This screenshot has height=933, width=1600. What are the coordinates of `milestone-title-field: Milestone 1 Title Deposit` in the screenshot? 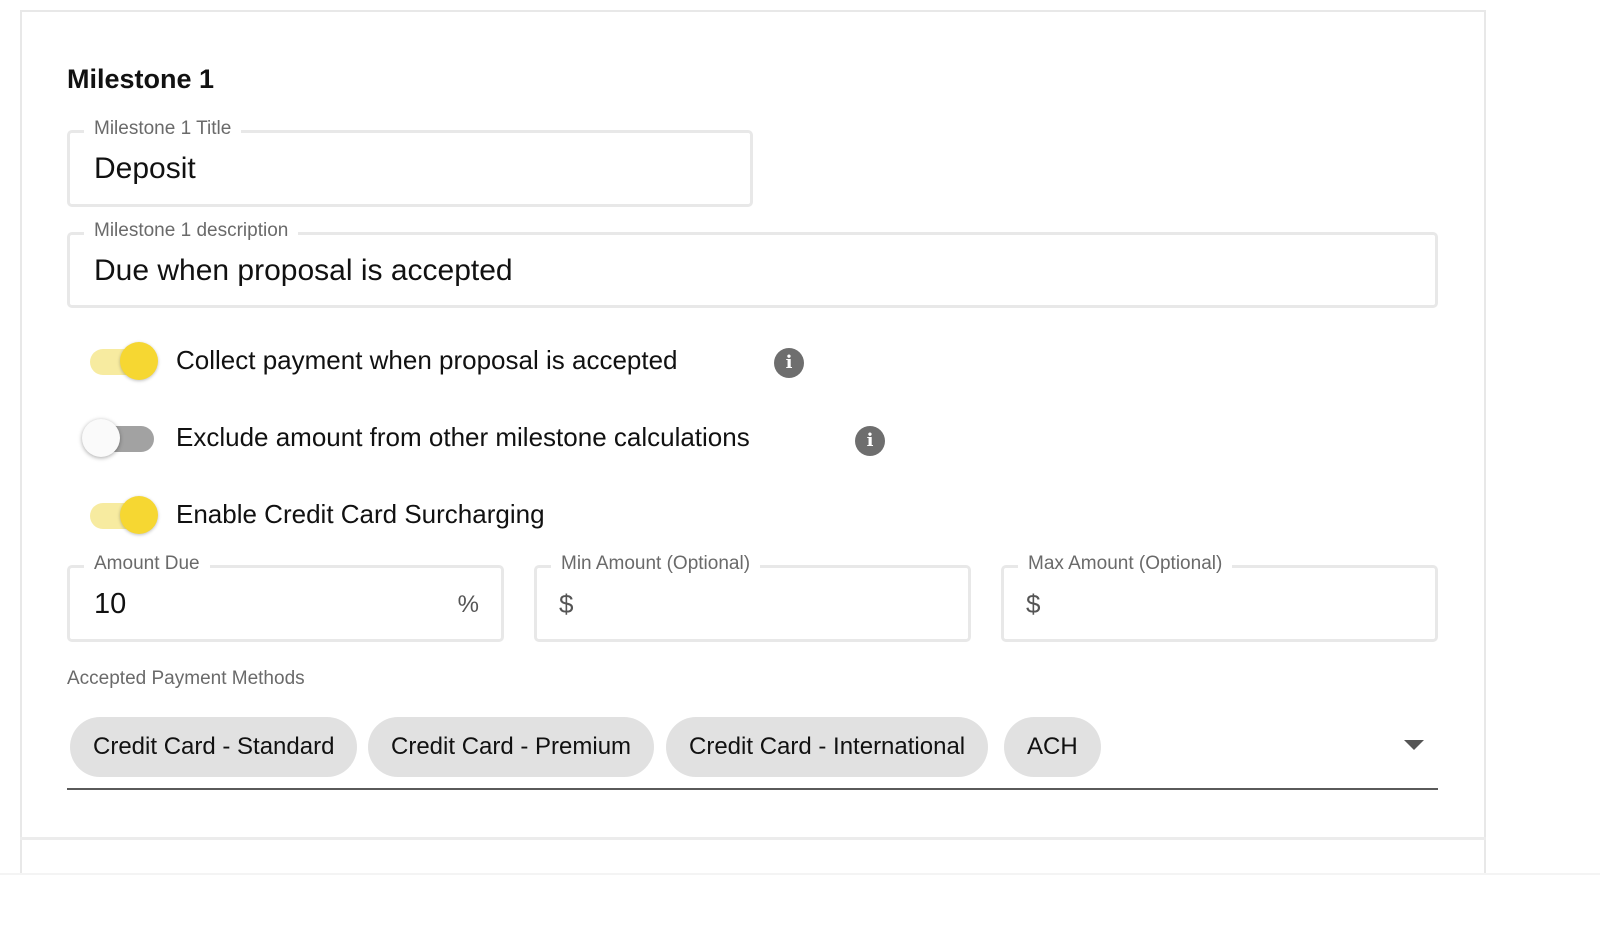 It's located at (410, 162).